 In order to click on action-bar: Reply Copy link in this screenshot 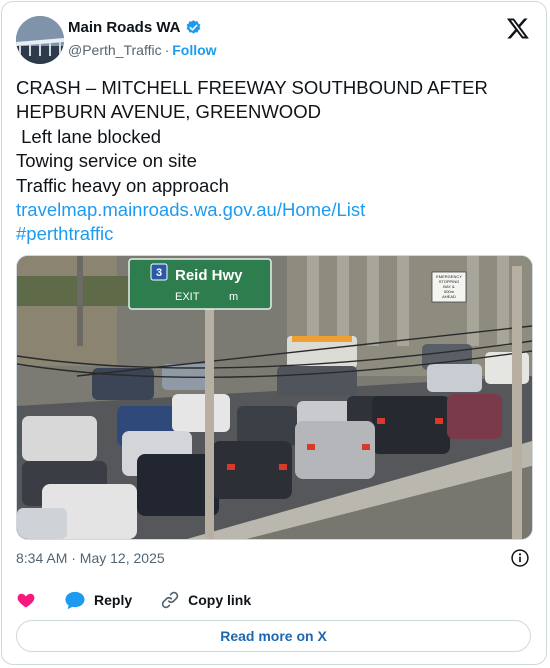, I will do `click(147, 600)`.